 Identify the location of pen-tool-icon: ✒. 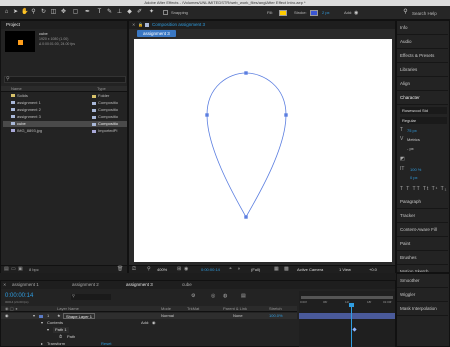
(87, 12).